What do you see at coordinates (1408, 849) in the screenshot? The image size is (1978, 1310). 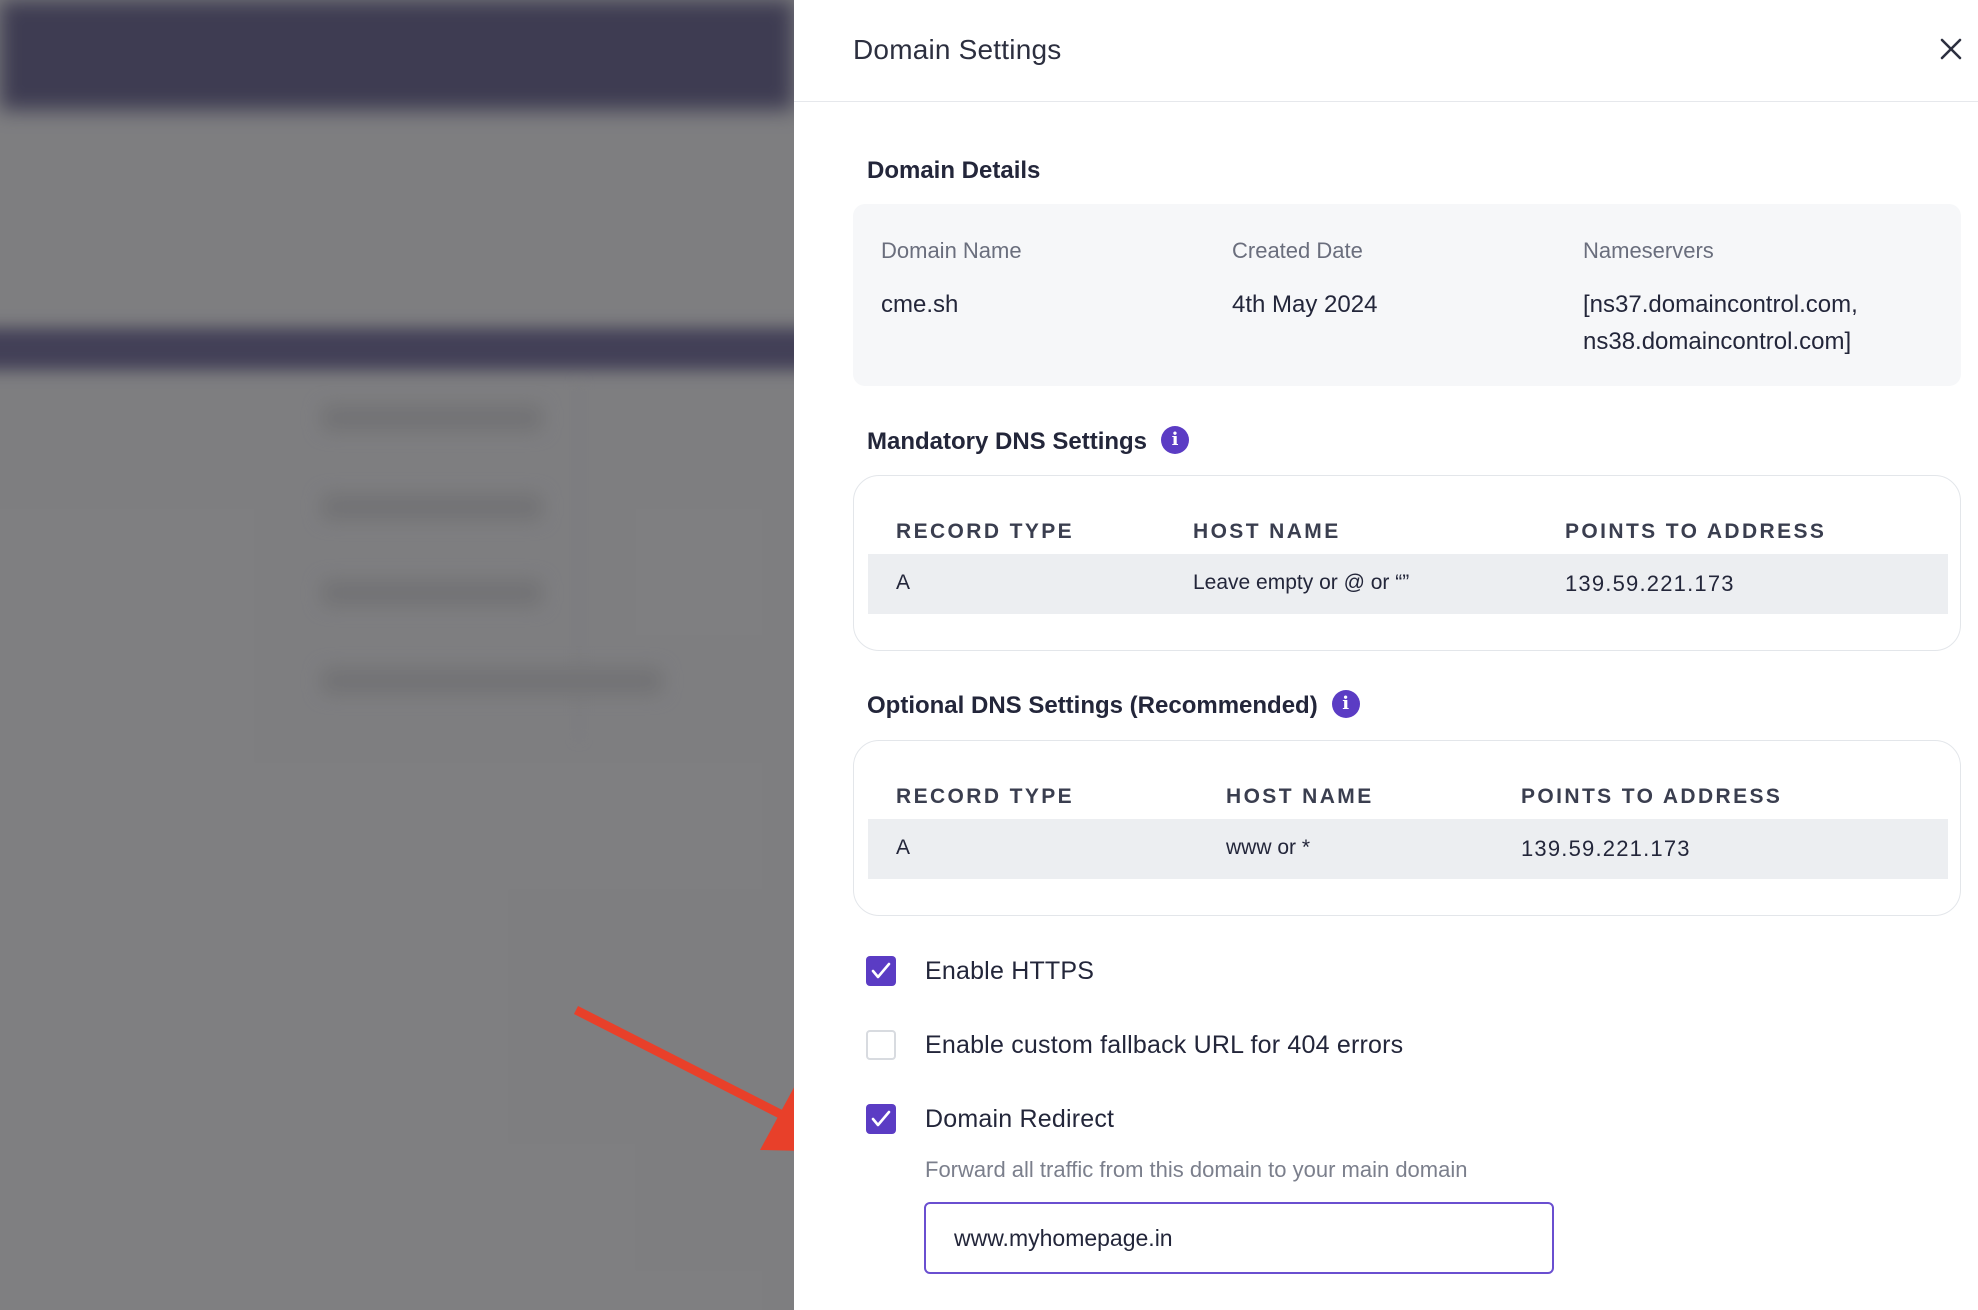 I see `table-row: A www or * 139.59.221.173` at bounding box center [1408, 849].